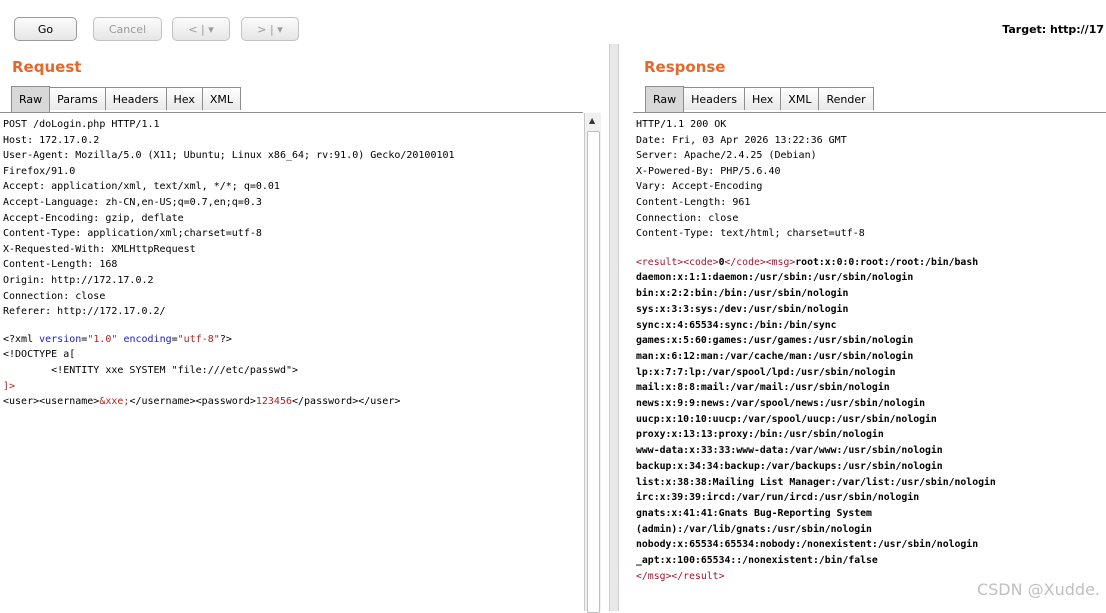 The height and width of the screenshot is (613, 1106). Describe the element at coordinates (78, 98) in the screenshot. I see `request-tab-params: Params` at that location.